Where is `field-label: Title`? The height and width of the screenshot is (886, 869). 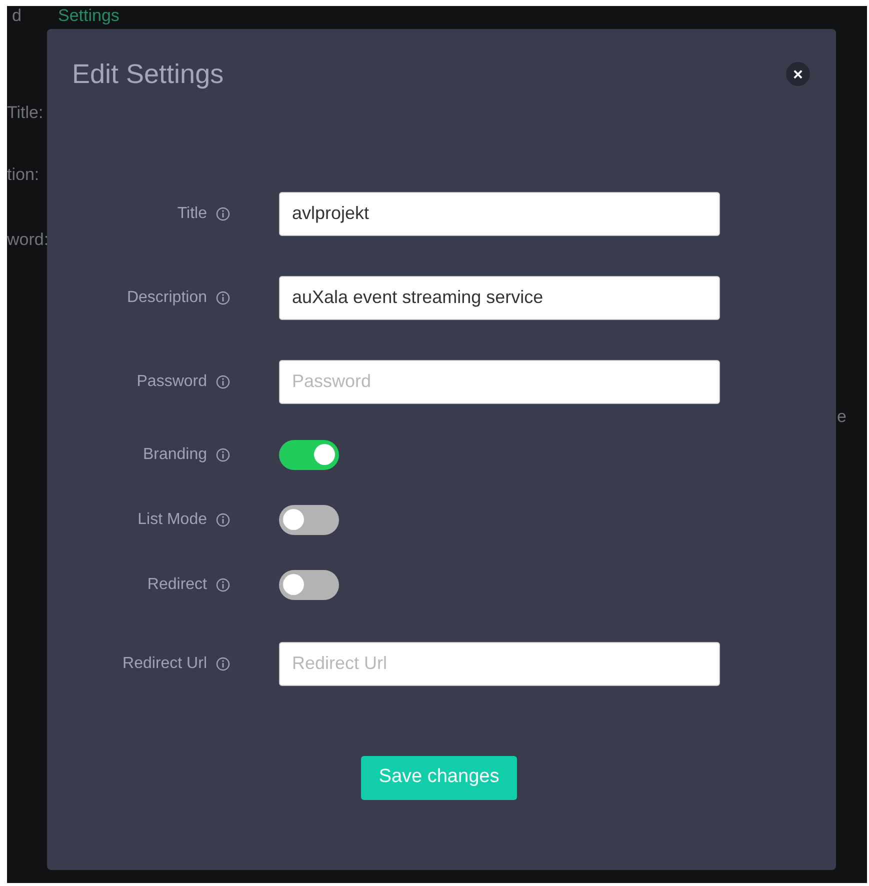
field-label: Title is located at coordinates (192, 214).